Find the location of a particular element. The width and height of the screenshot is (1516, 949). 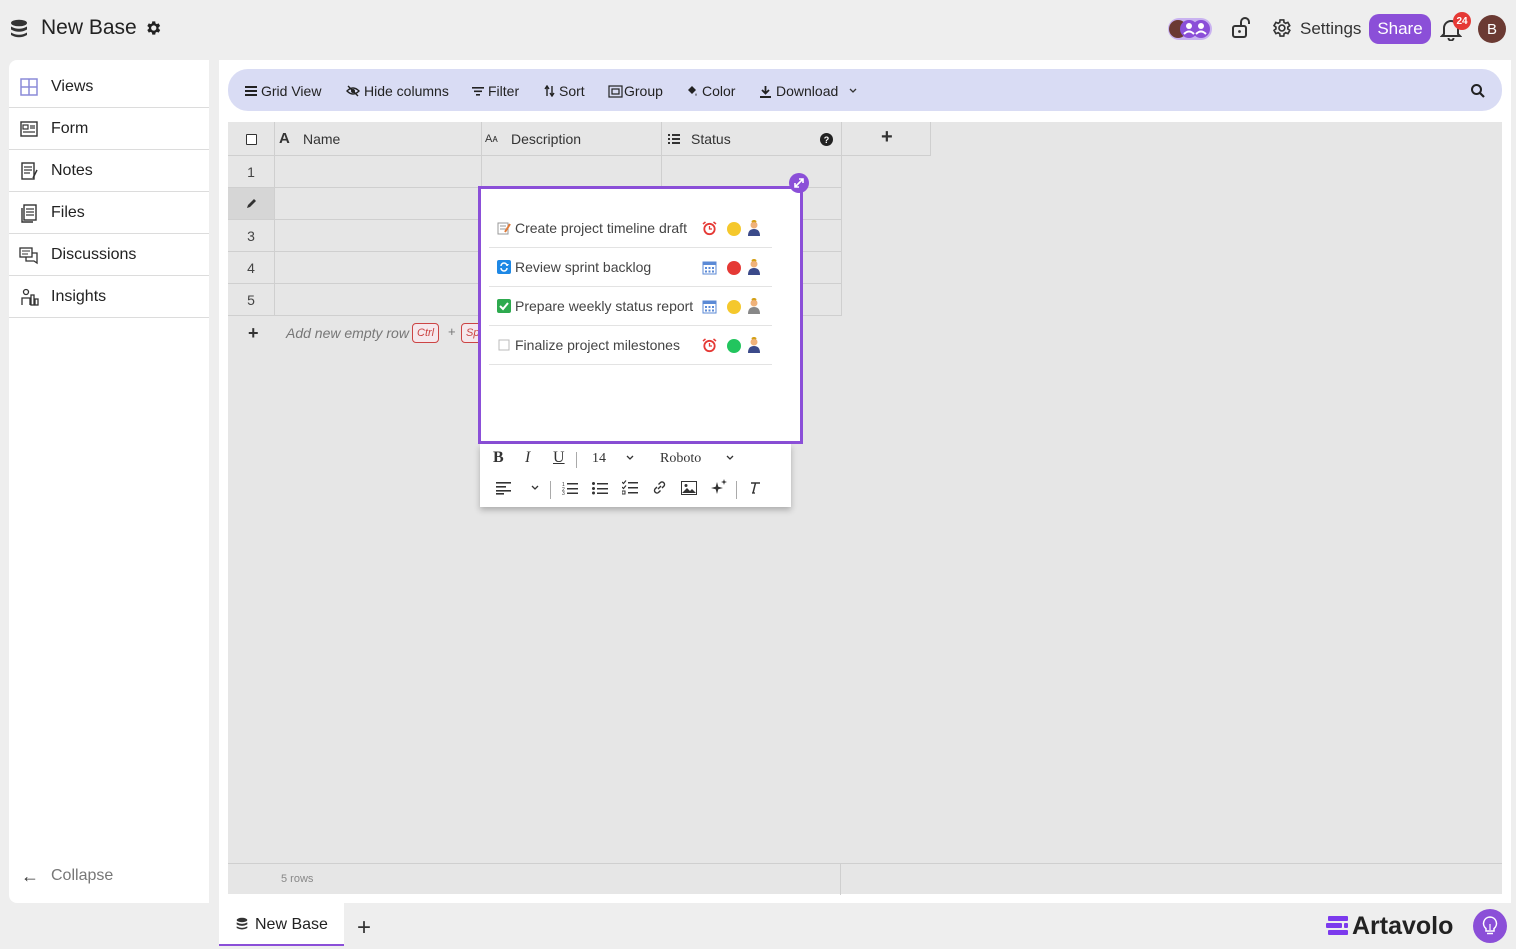

sort-icon is located at coordinates (549, 91).